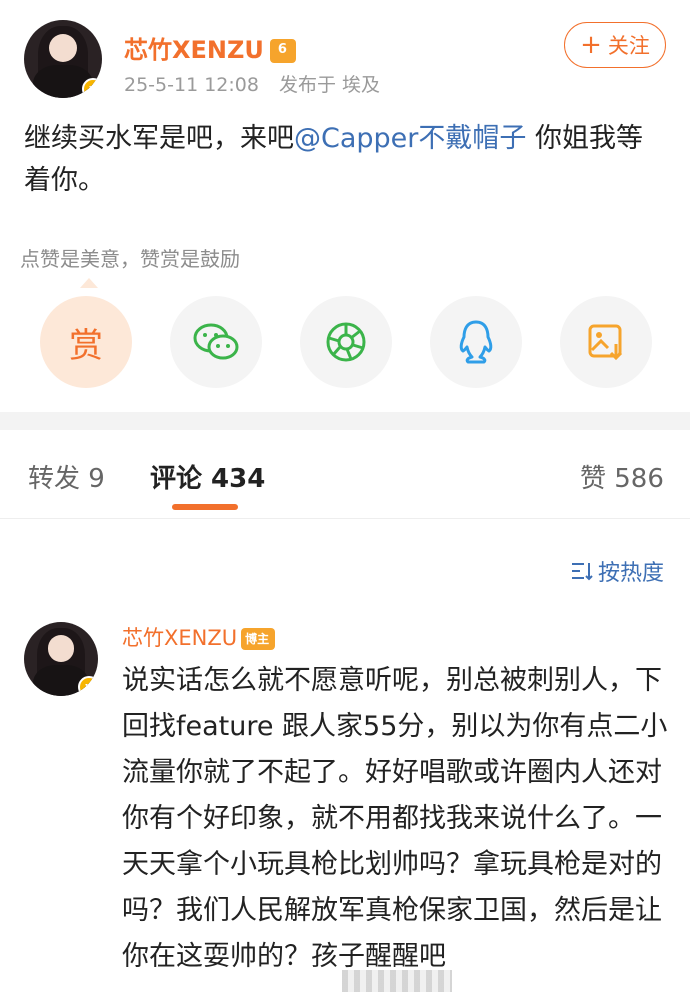 This screenshot has height=999, width=690. What do you see at coordinates (179, 638) in the screenshot?
I see `comment-author-name-text: 芯竹XENZU` at bounding box center [179, 638].